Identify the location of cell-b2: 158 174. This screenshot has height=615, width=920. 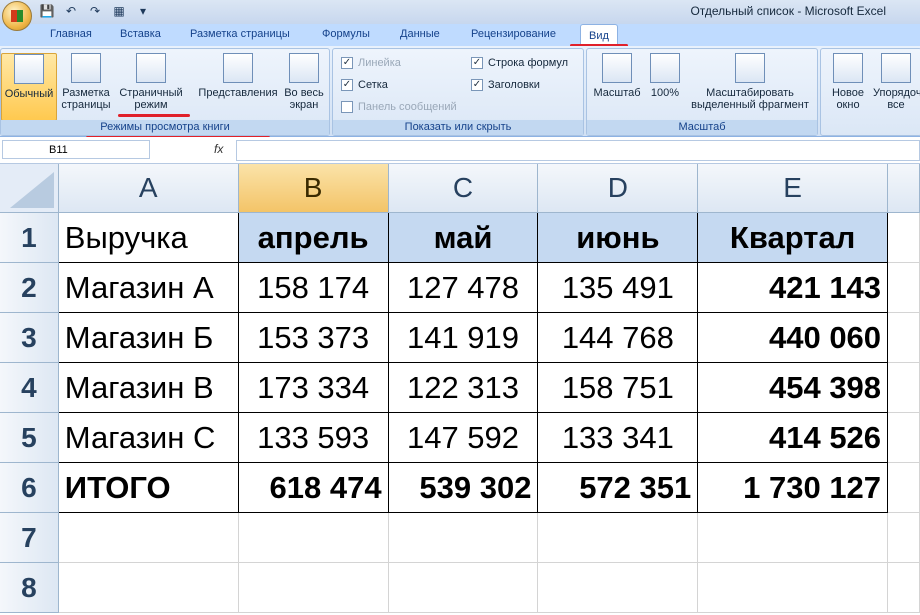
(313, 287).